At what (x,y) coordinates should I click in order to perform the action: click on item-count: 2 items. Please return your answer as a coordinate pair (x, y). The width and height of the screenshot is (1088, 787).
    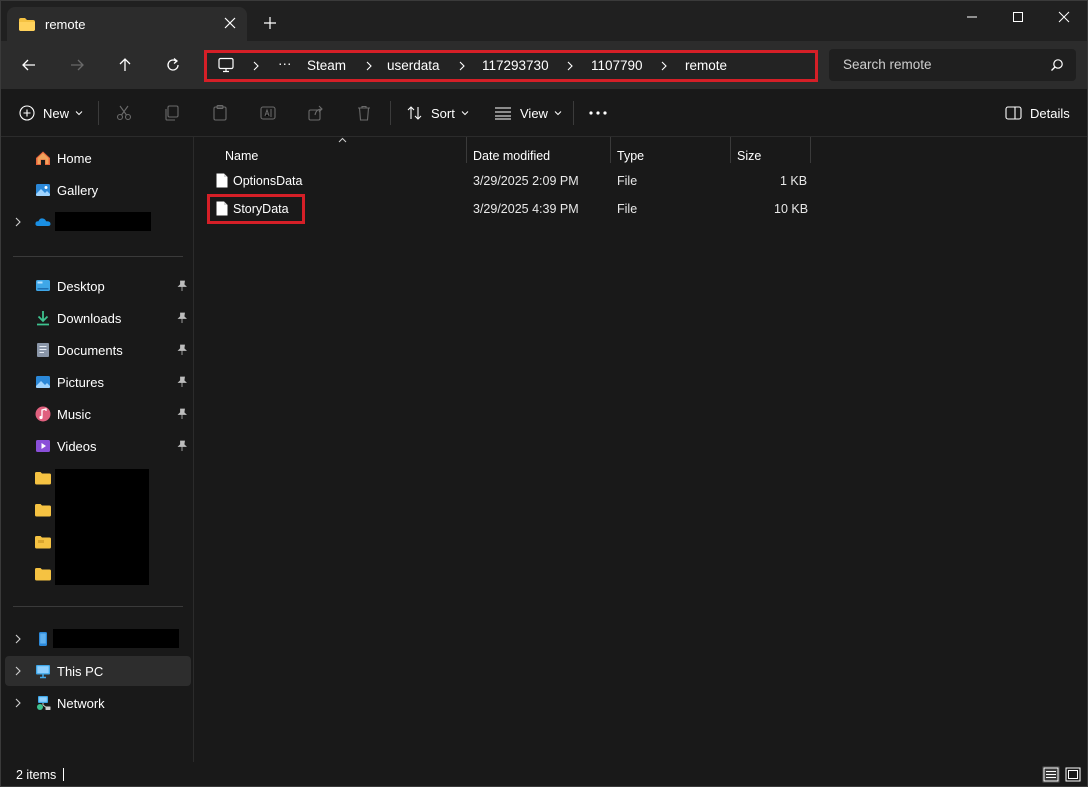
    Looking at the image, I should click on (36, 775).